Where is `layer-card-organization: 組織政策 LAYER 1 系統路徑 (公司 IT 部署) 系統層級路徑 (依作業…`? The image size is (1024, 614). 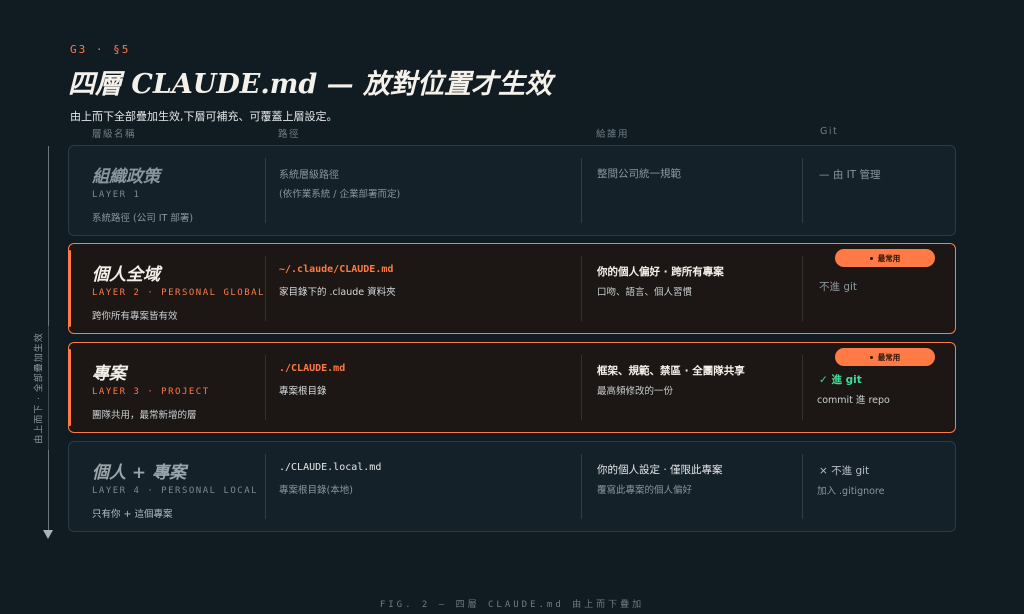
layer-card-organization: 組織政策 LAYER 1 系統路徑 (公司 IT 部署) 系統層級路徑 (依作業… is located at coordinates (512, 190).